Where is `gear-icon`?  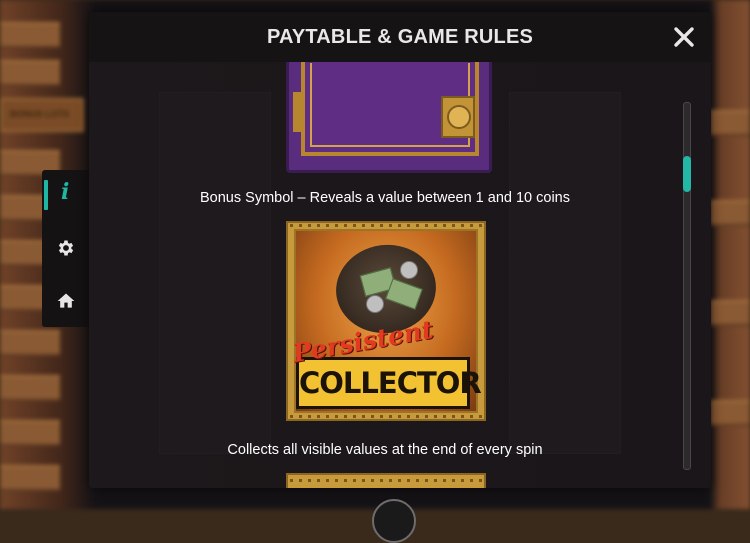 gear-icon is located at coordinates (66, 248).